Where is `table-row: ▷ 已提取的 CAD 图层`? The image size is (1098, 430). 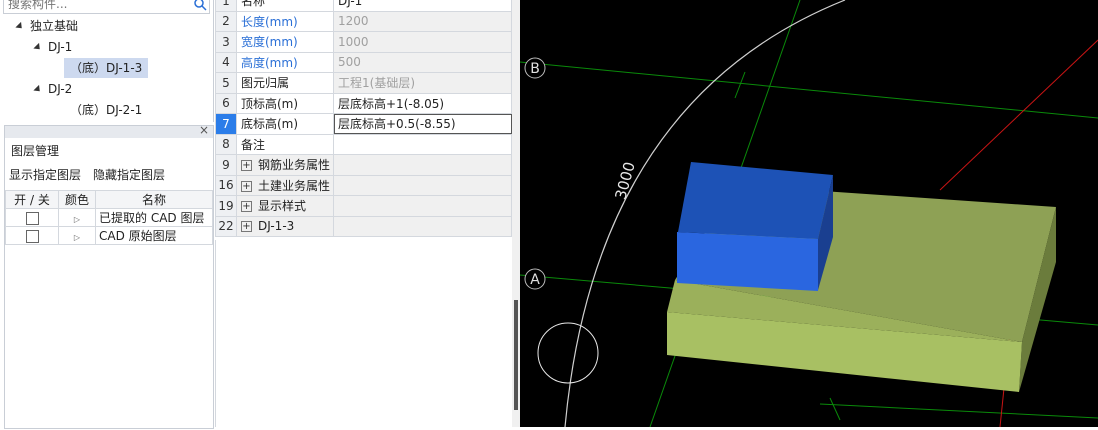 table-row: ▷ 已提取的 CAD 图层 is located at coordinates (109, 217).